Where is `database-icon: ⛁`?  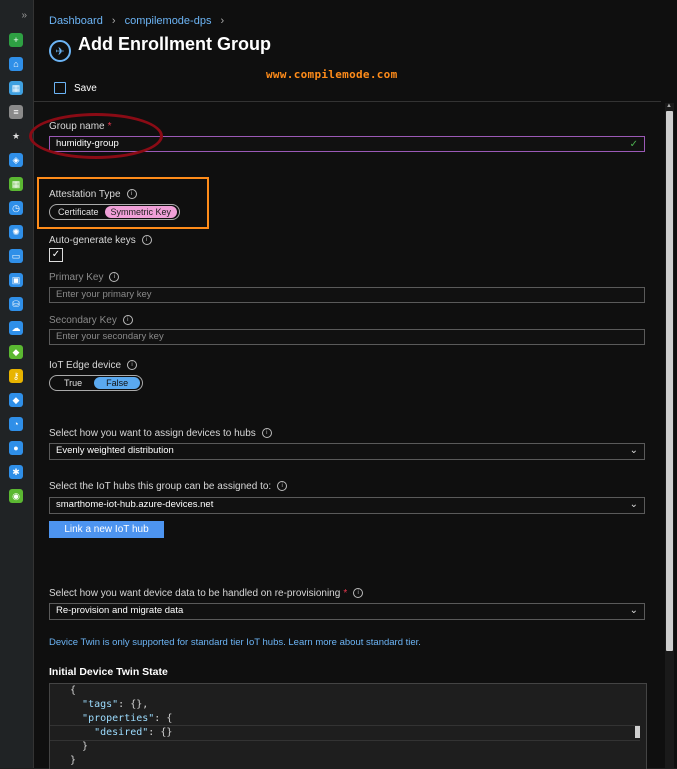 database-icon: ⛁ is located at coordinates (16, 304).